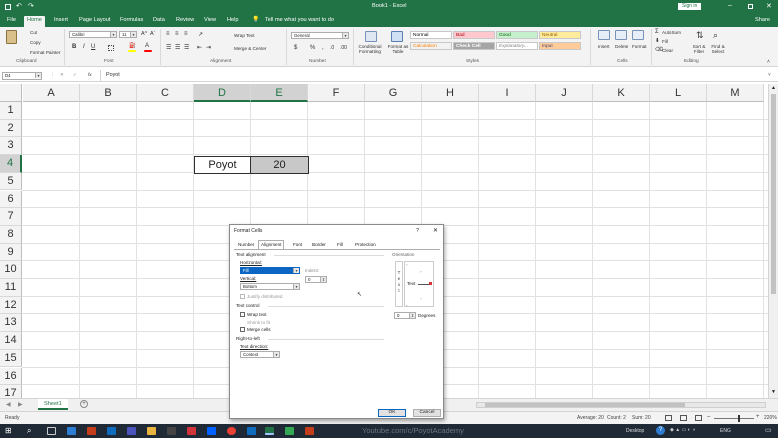 This screenshot has width=778, height=438. What do you see at coordinates (93, 34) in the screenshot?
I see `font-name-box: Calibri ▾` at bounding box center [93, 34].